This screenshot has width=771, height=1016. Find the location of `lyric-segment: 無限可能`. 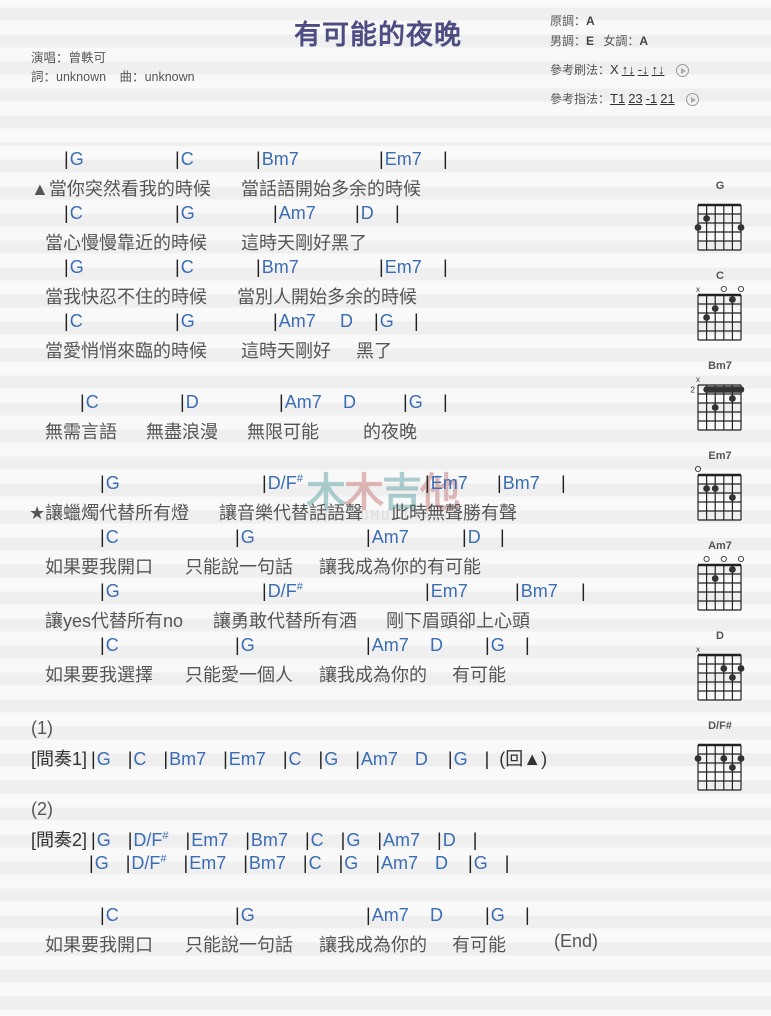

lyric-segment: 無限可能 is located at coordinates (283, 432).